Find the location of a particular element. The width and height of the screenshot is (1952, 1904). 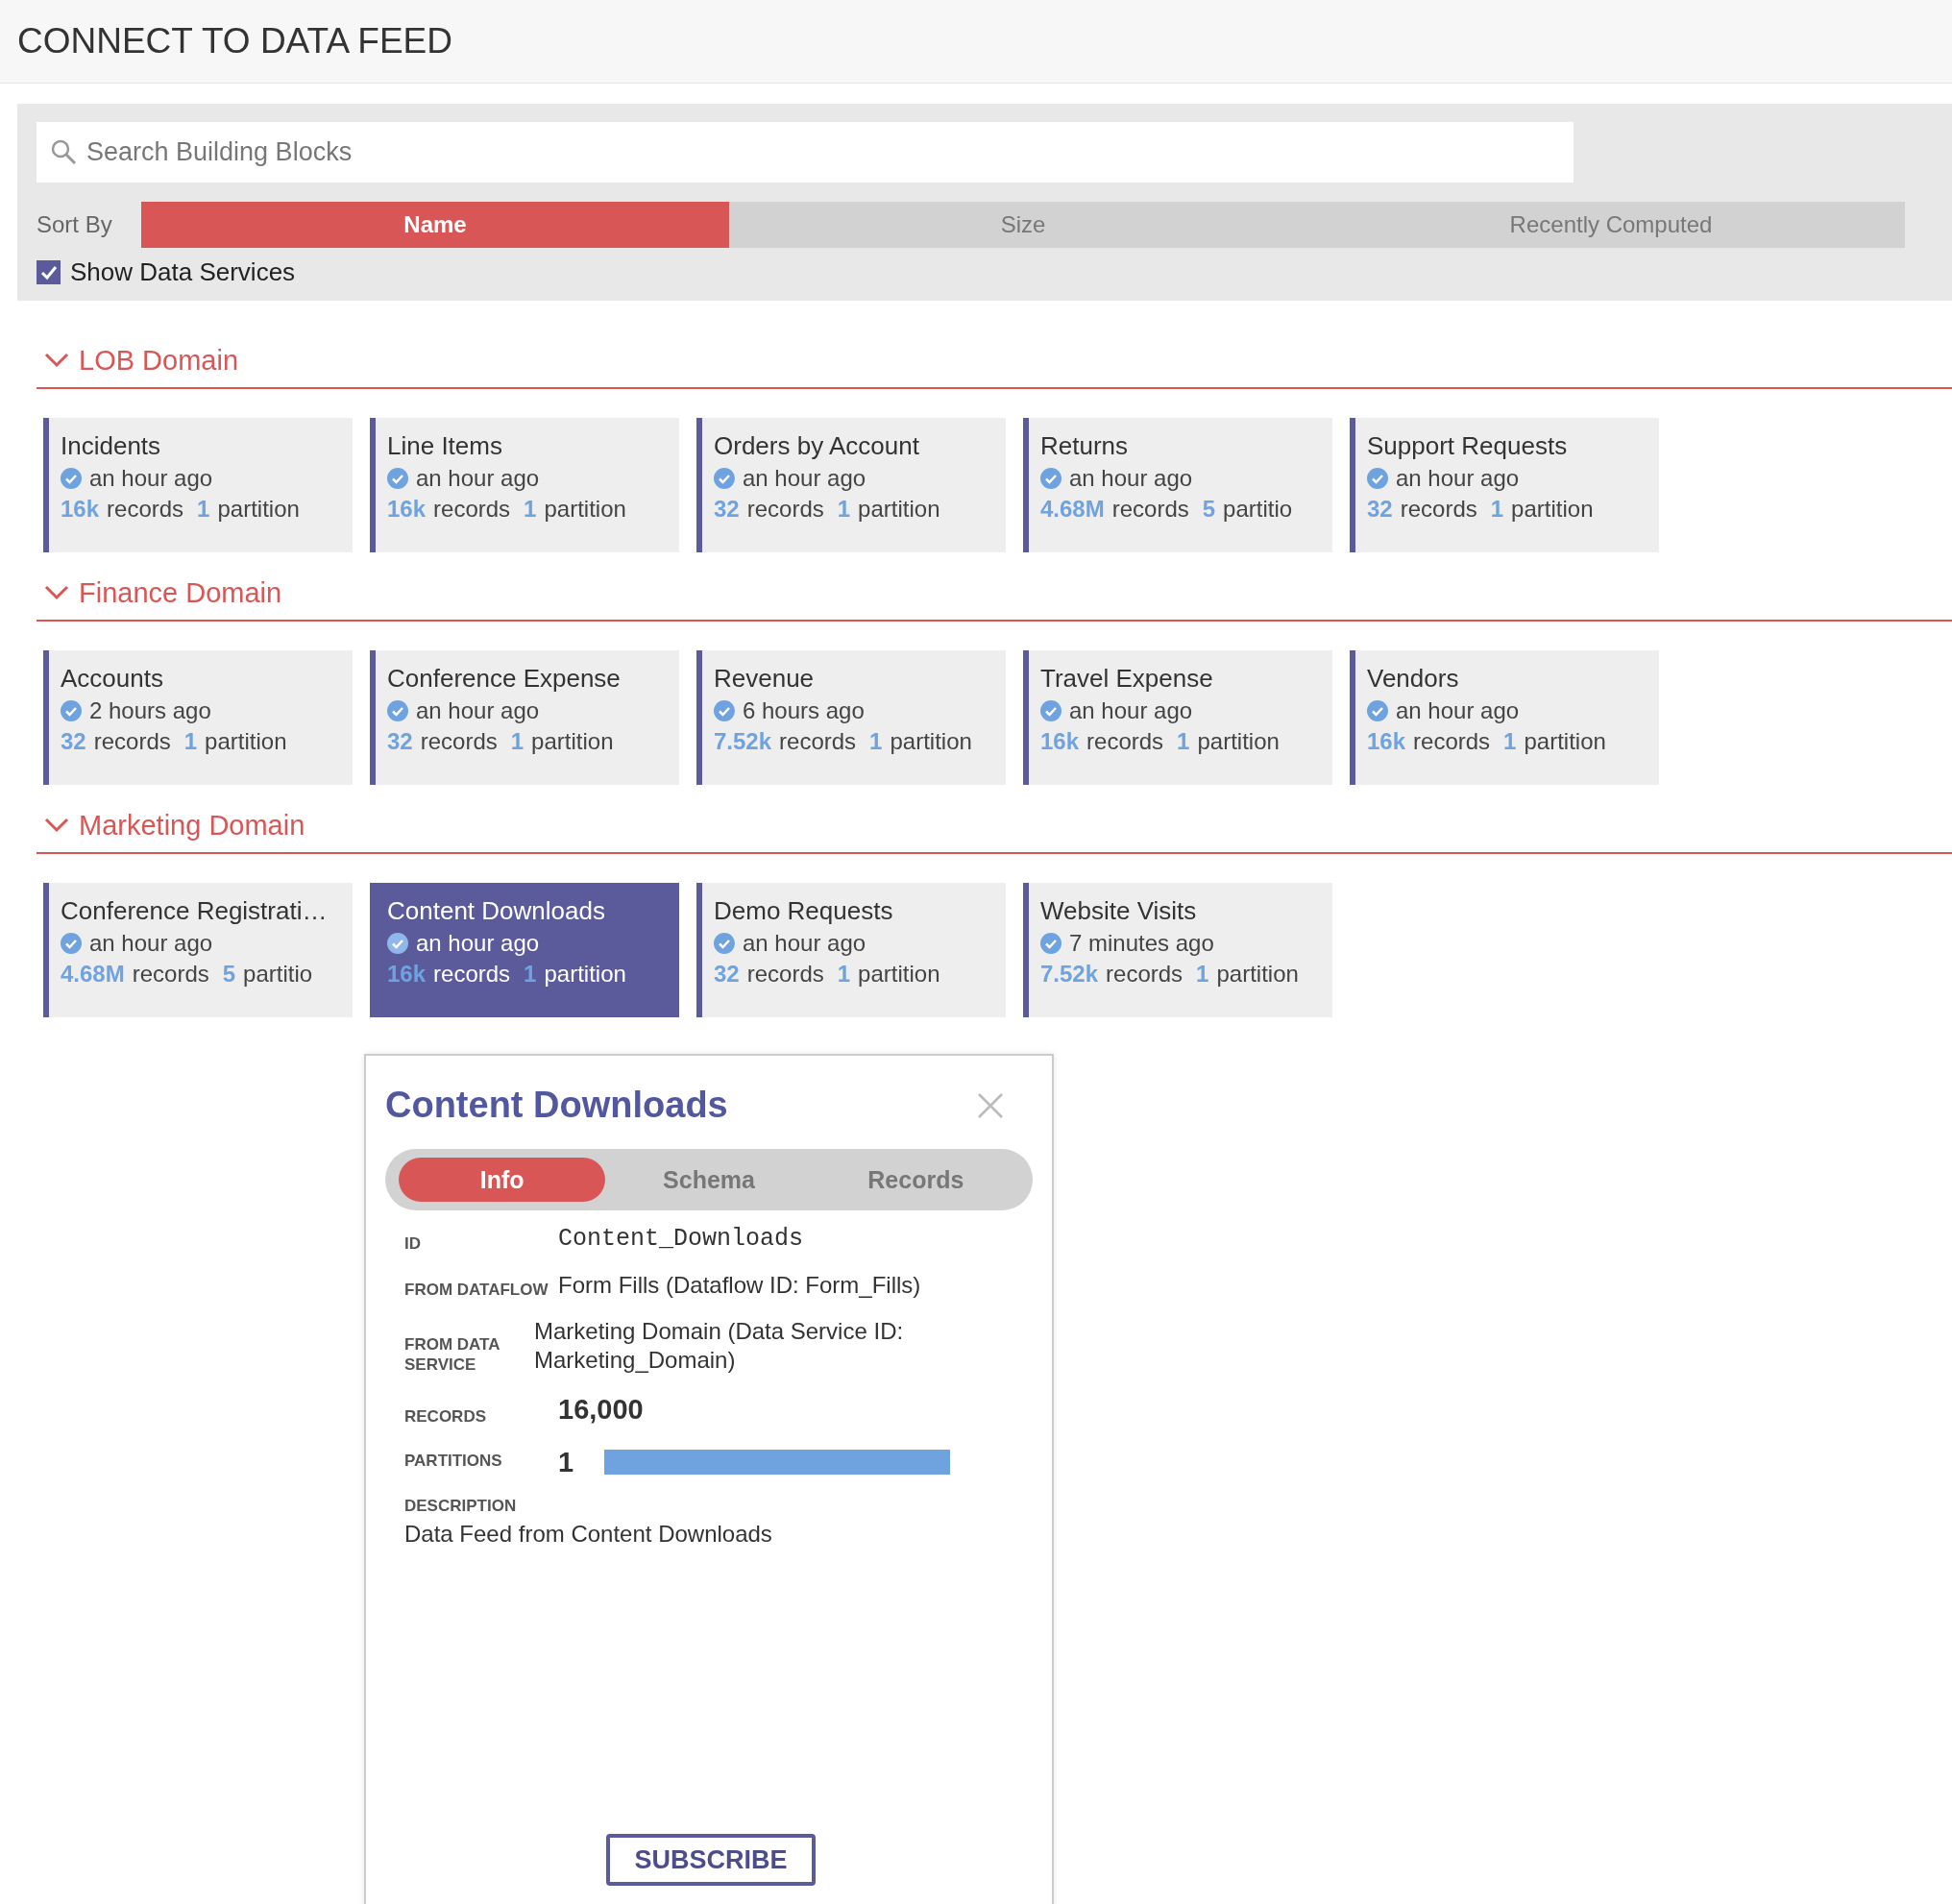

subscribe-button: SUBSCRIBE is located at coordinates (711, 1860).